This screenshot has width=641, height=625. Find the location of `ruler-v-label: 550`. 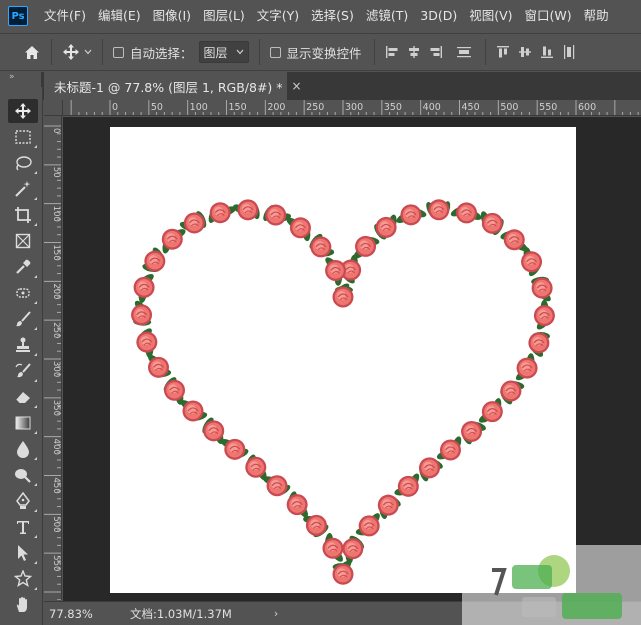

ruler-v-label: 550 is located at coordinates (56, 563).